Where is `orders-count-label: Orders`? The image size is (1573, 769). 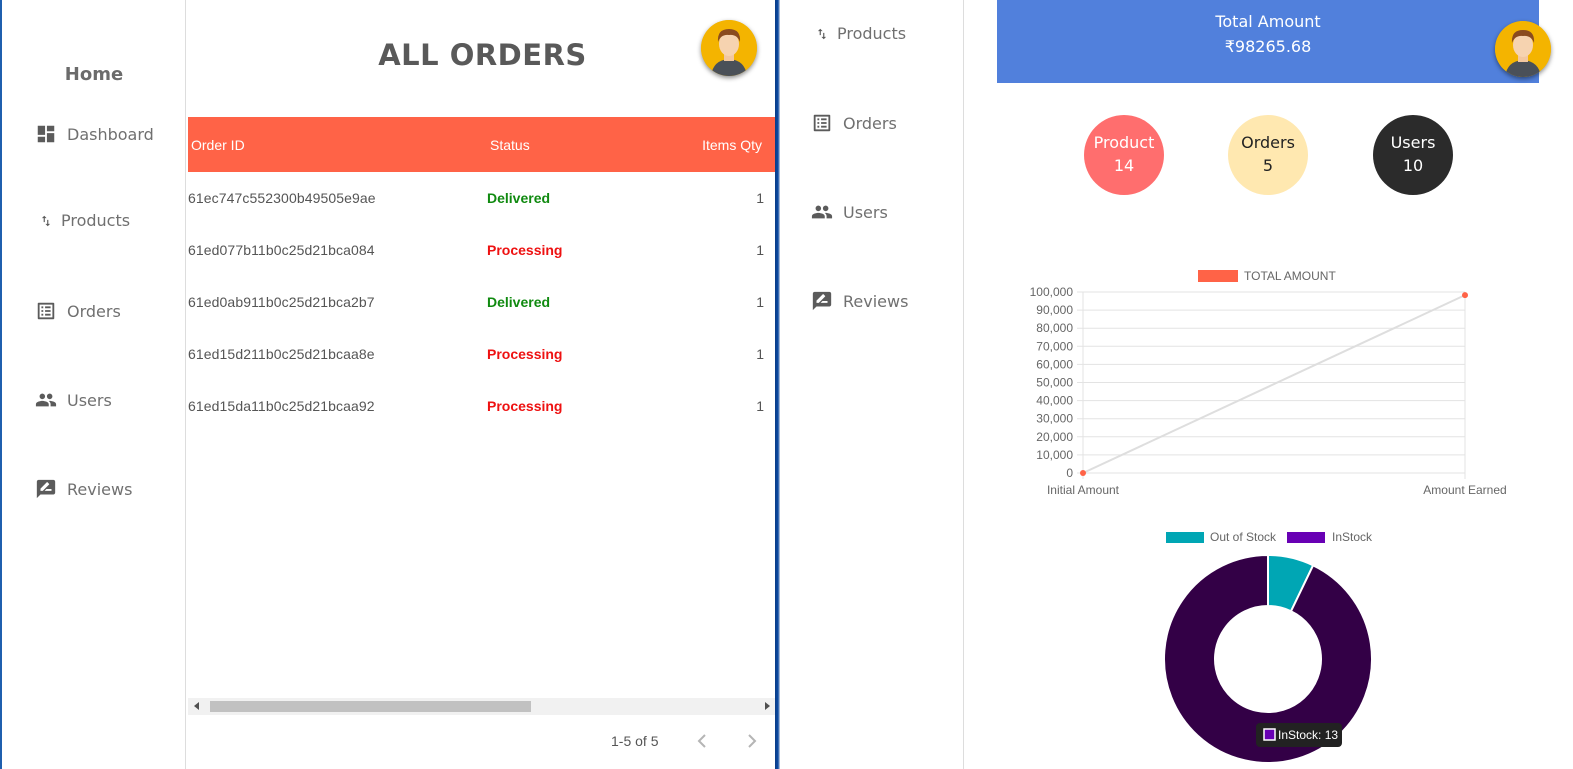 orders-count-label: Orders is located at coordinates (1268, 142).